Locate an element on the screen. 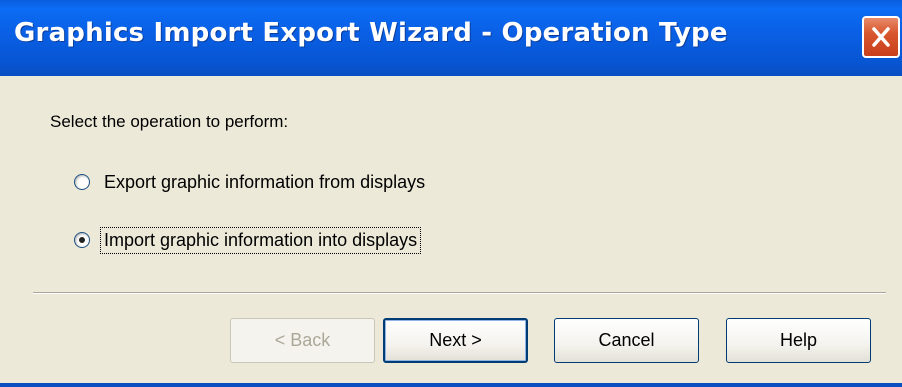  cancel-button: Cancel is located at coordinates (626, 340).